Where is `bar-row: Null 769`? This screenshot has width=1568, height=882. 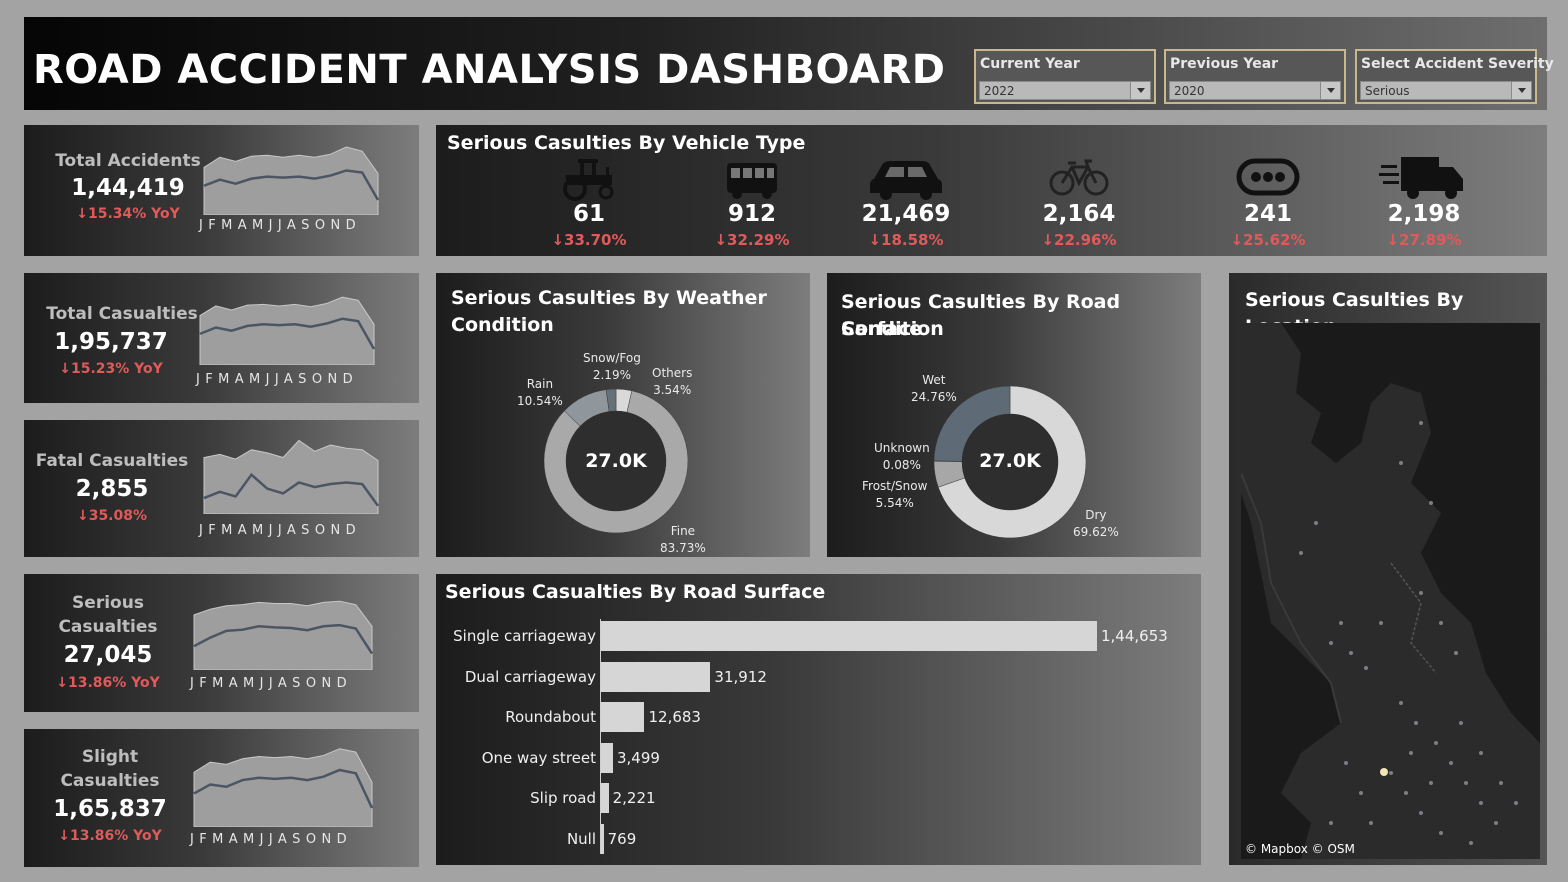
bar-row: Null 769 is located at coordinates (818, 838).